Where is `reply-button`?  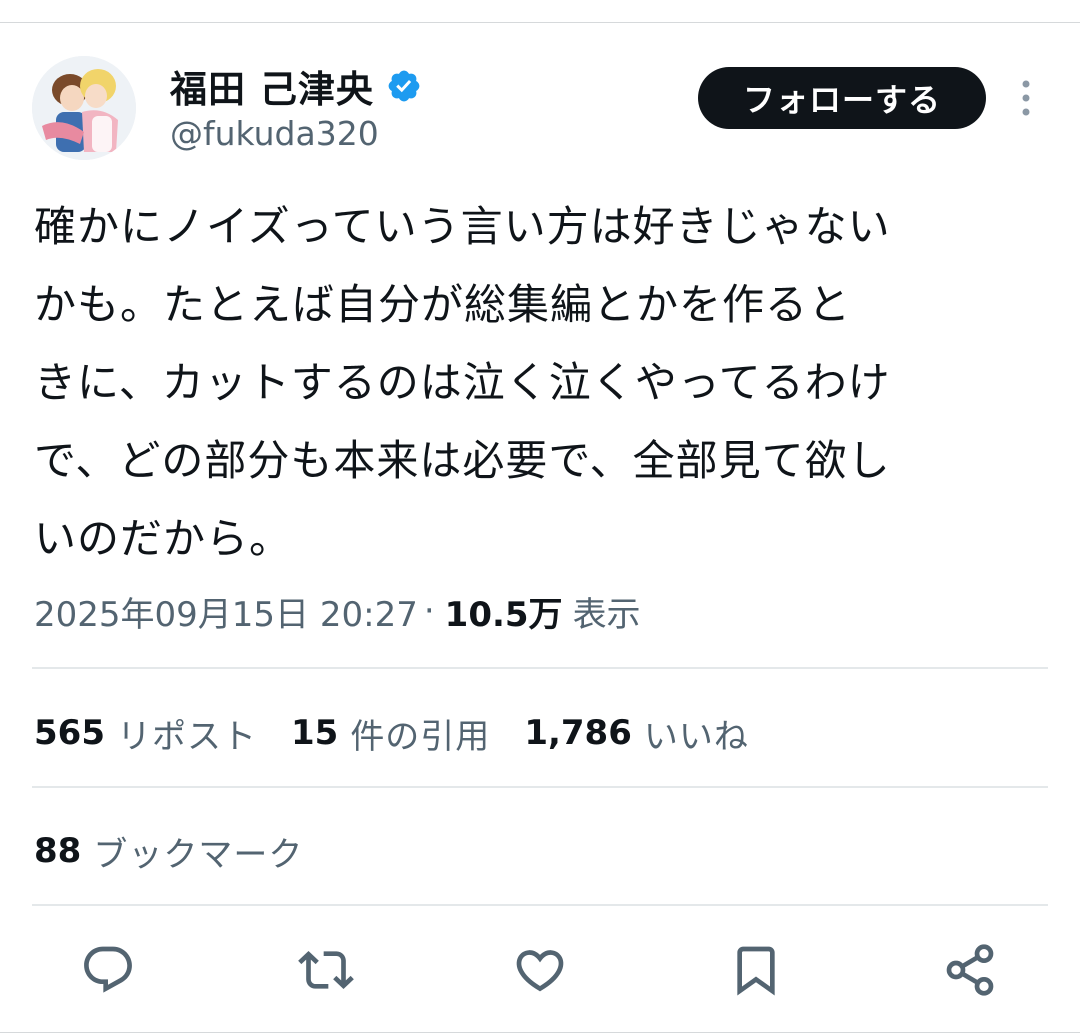 reply-button is located at coordinates (108, 970).